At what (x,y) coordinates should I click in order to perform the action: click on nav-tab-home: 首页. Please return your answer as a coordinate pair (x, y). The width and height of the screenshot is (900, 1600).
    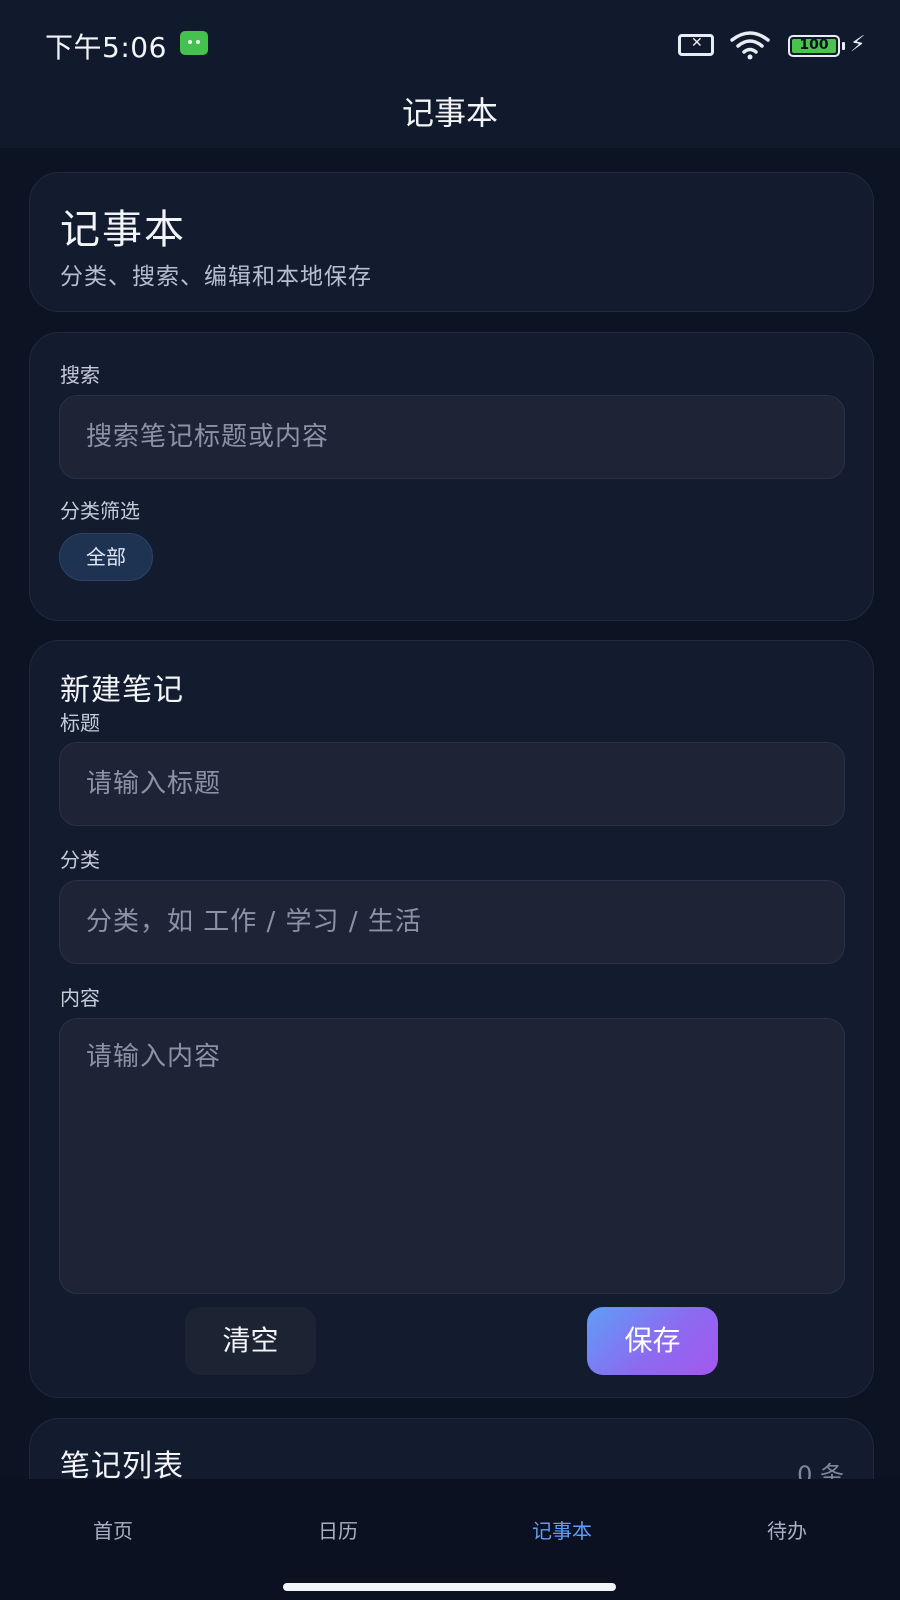
    Looking at the image, I should click on (113, 1529).